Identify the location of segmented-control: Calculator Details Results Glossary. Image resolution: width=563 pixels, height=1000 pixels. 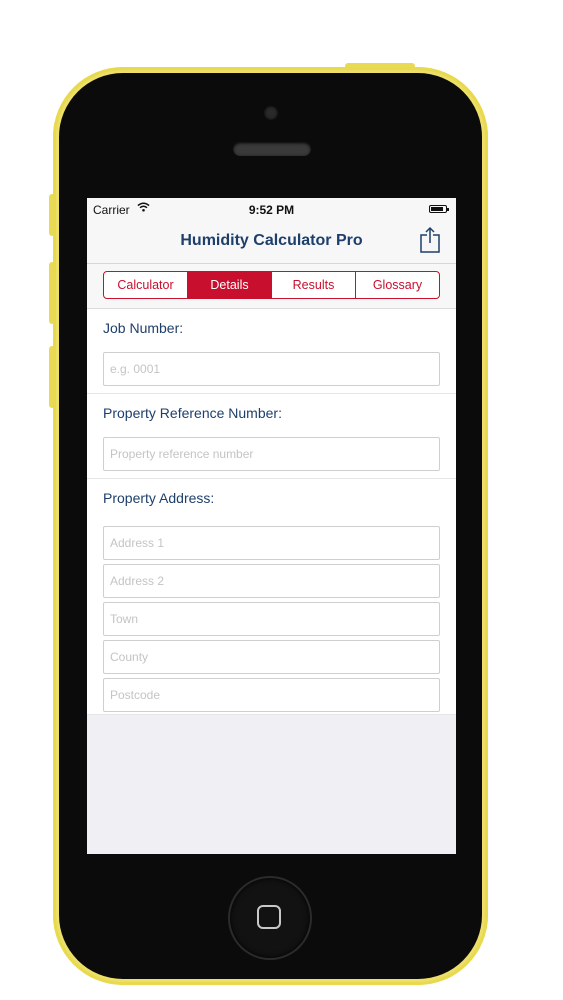
(271, 285).